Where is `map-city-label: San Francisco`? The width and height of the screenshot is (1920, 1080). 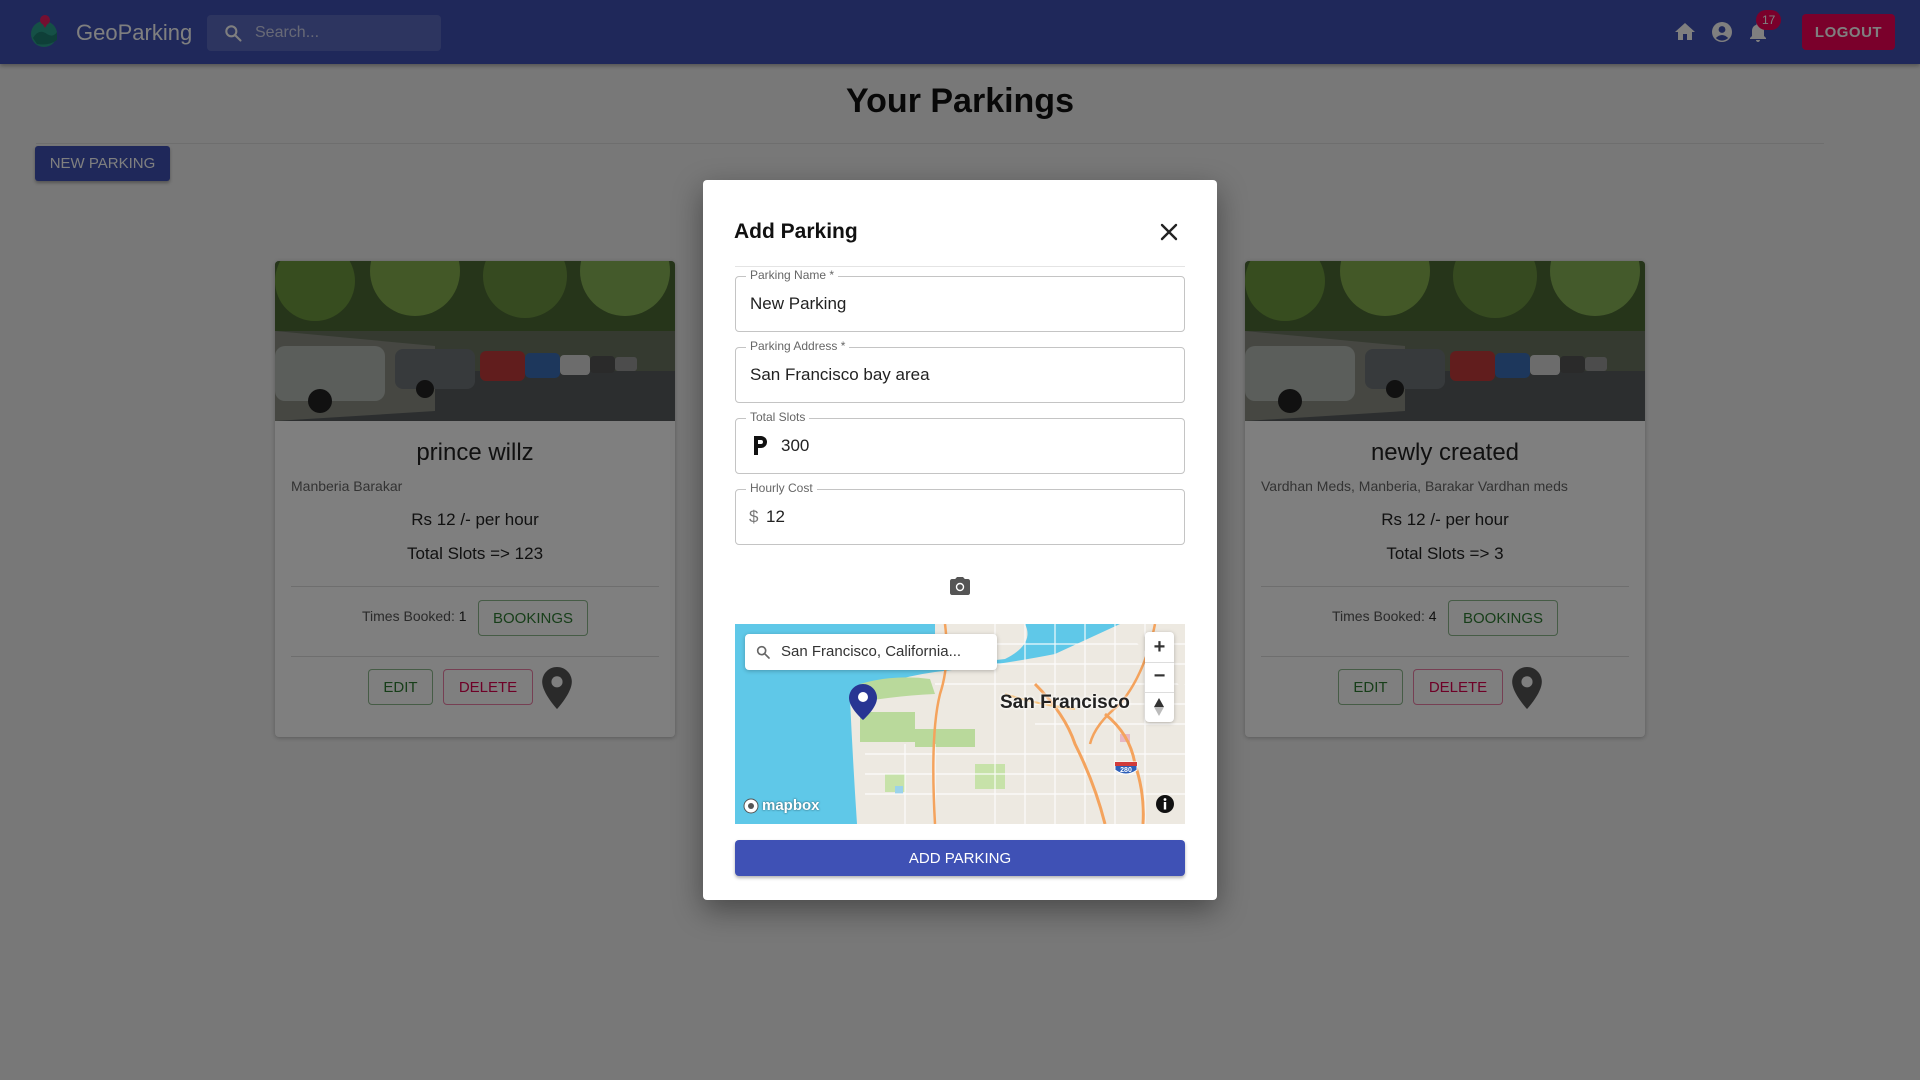 map-city-label: San Francisco is located at coordinates (1065, 702).